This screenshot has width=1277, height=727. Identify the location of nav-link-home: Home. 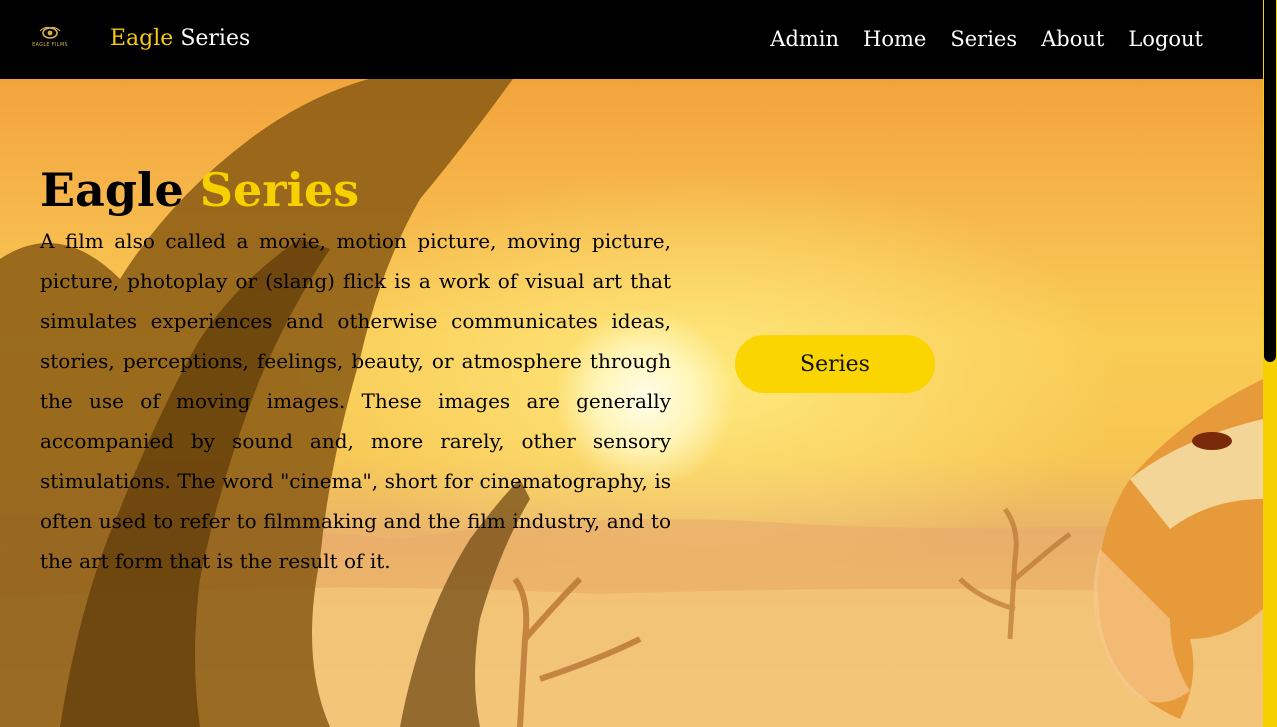
(894, 39).